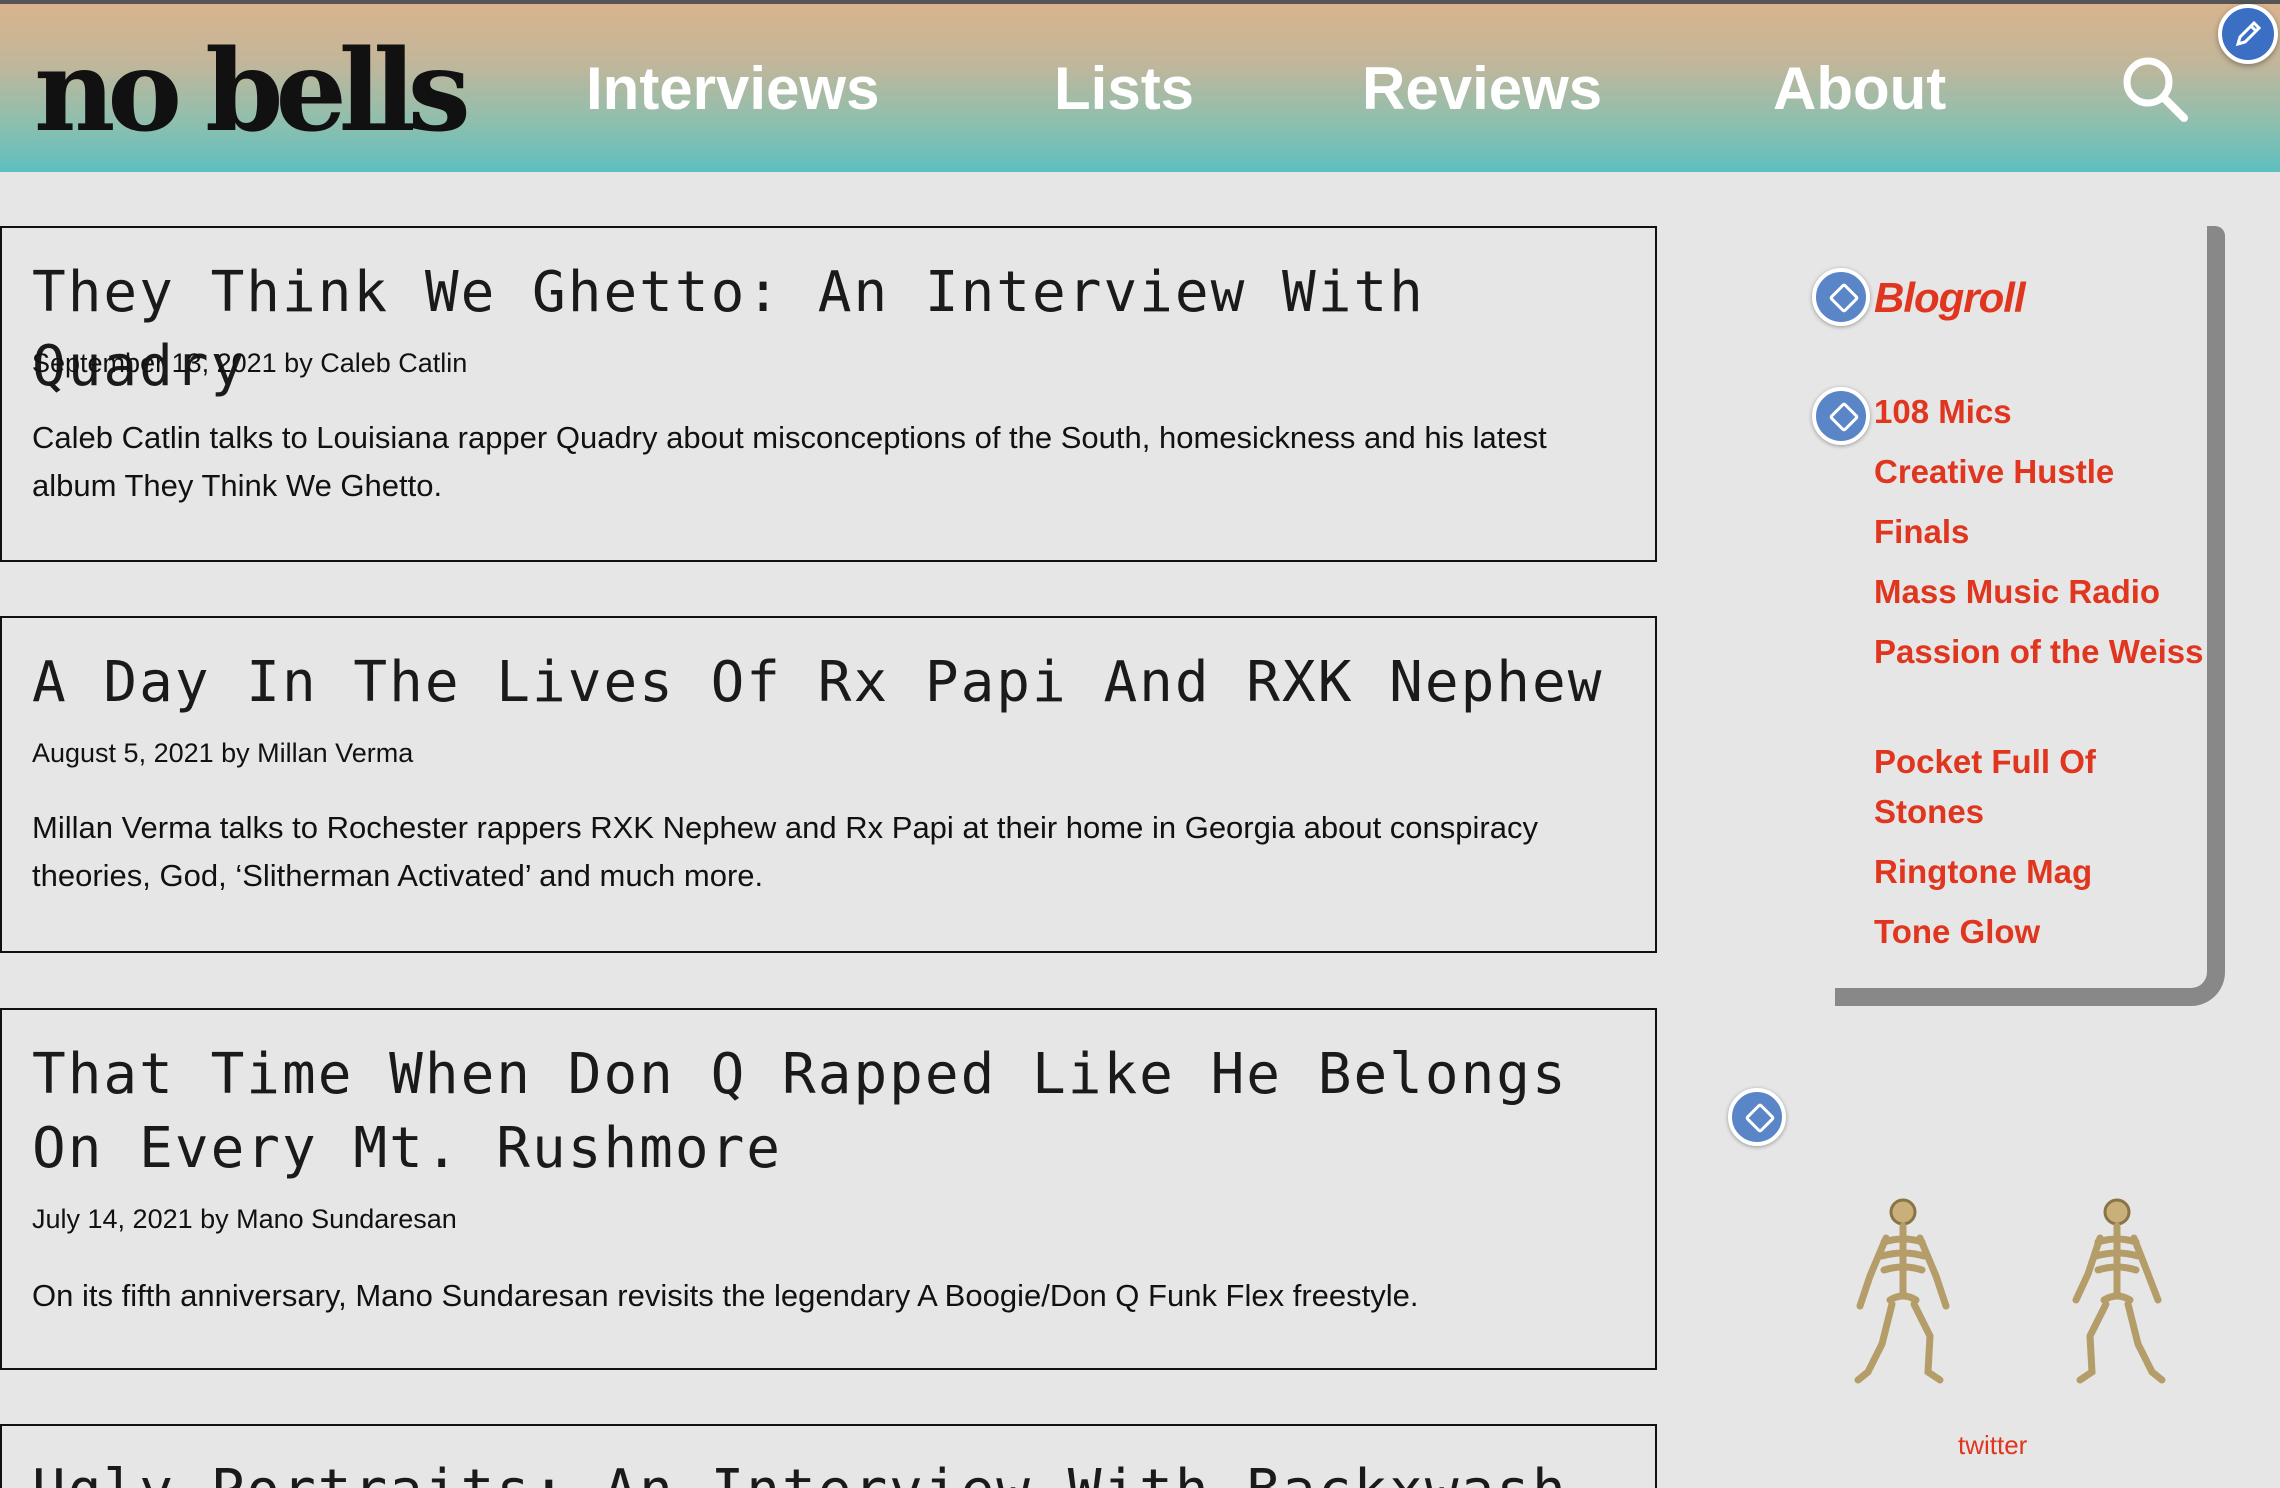 The image size is (2280, 1488). I want to click on article-meta: September 13, 2021 by Caleb Catlin, so click(250, 363).